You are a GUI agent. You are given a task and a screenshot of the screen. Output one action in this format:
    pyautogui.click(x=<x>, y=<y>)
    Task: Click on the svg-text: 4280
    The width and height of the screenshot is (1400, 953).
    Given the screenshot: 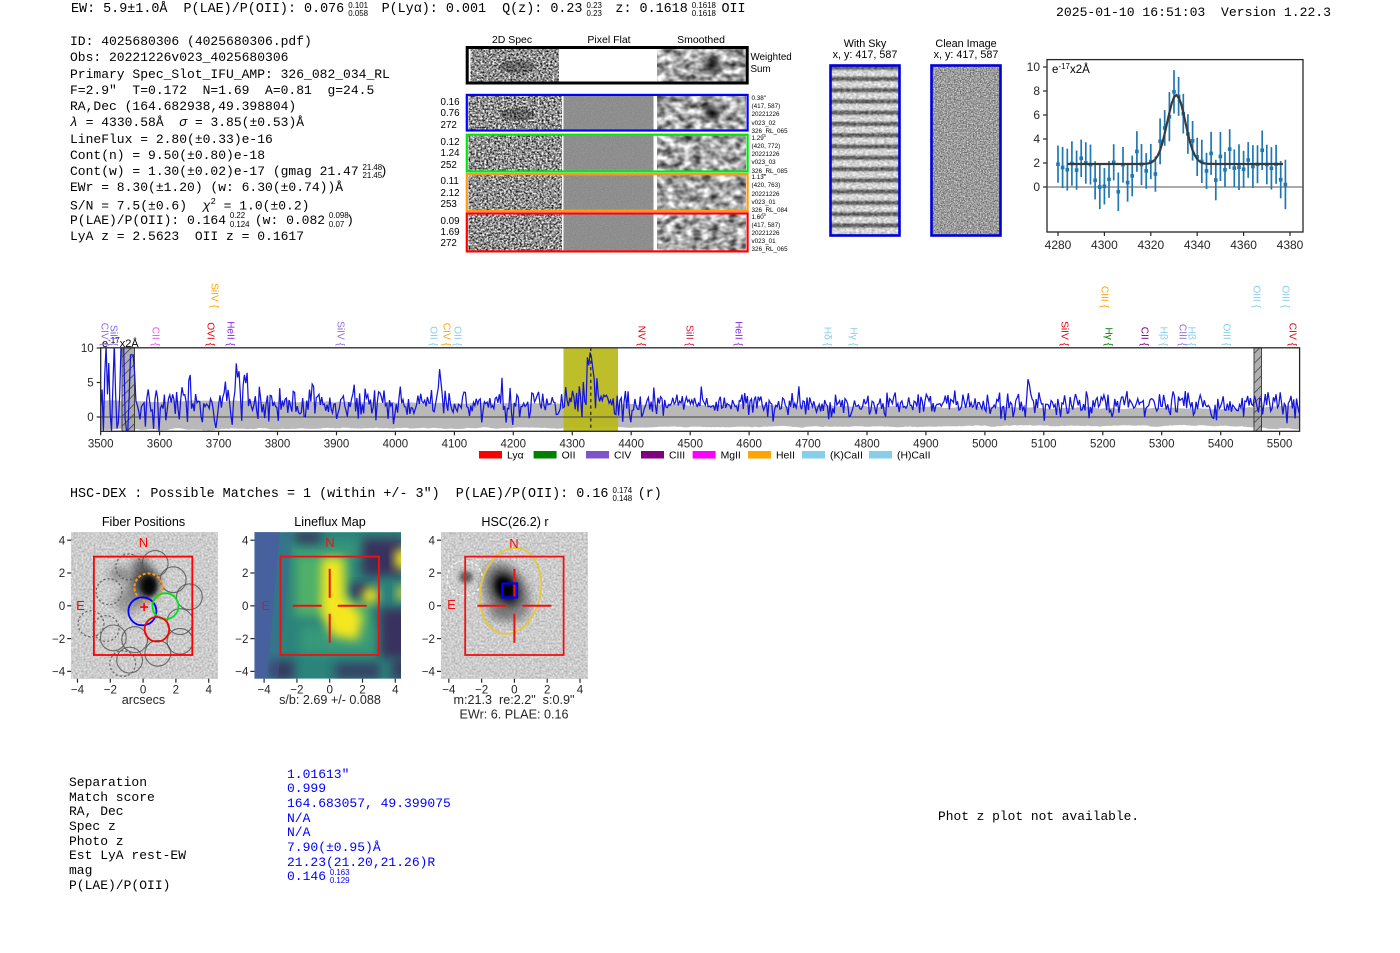 What is the action you would take?
    pyautogui.click(x=1058, y=245)
    